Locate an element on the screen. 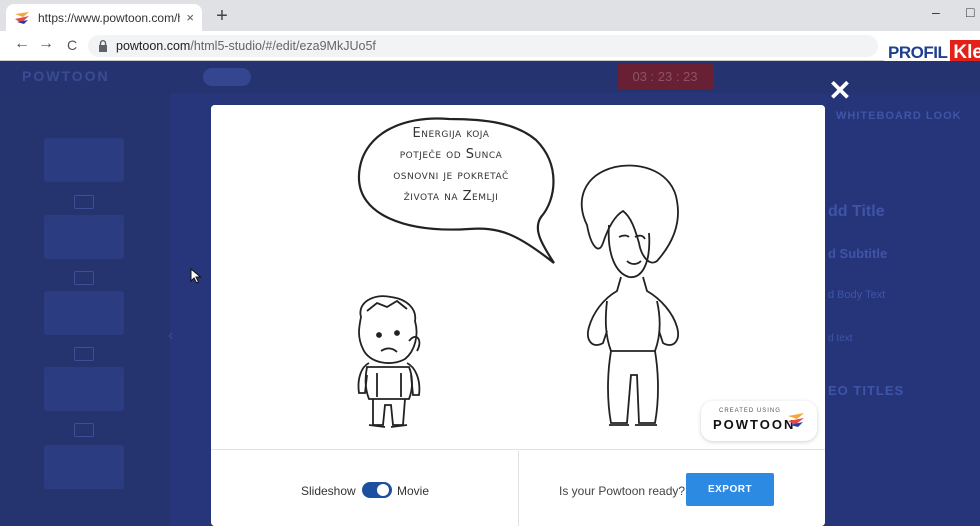 The width and height of the screenshot is (980, 526). minimize-button: – is located at coordinates (936, 12).